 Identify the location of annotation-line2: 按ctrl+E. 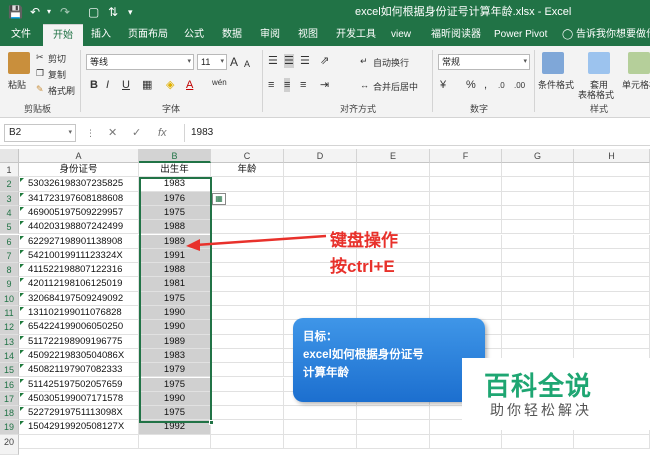
(362, 266).